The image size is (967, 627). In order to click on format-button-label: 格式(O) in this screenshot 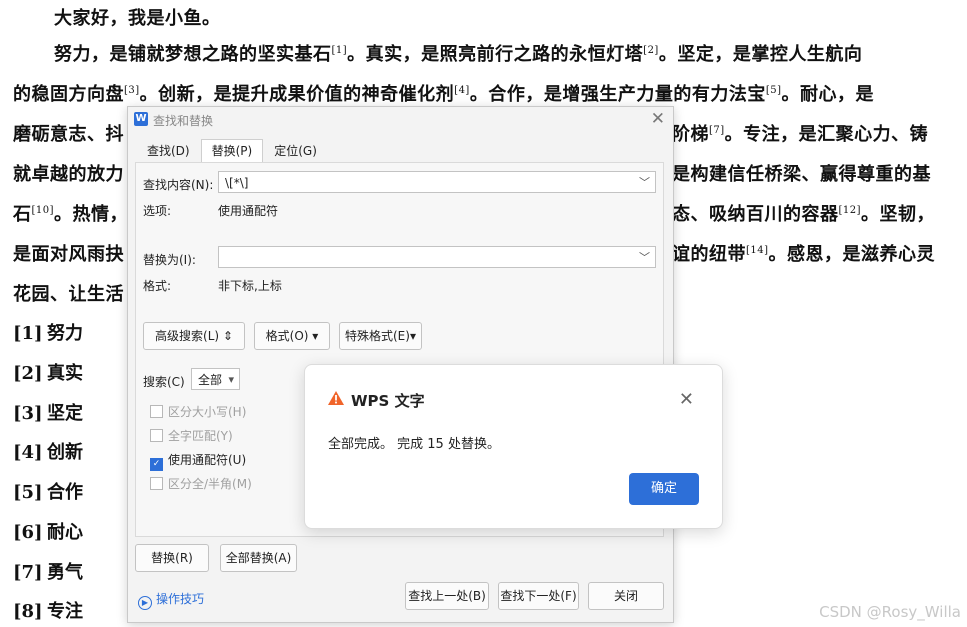, I will do `click(287, 336)`.